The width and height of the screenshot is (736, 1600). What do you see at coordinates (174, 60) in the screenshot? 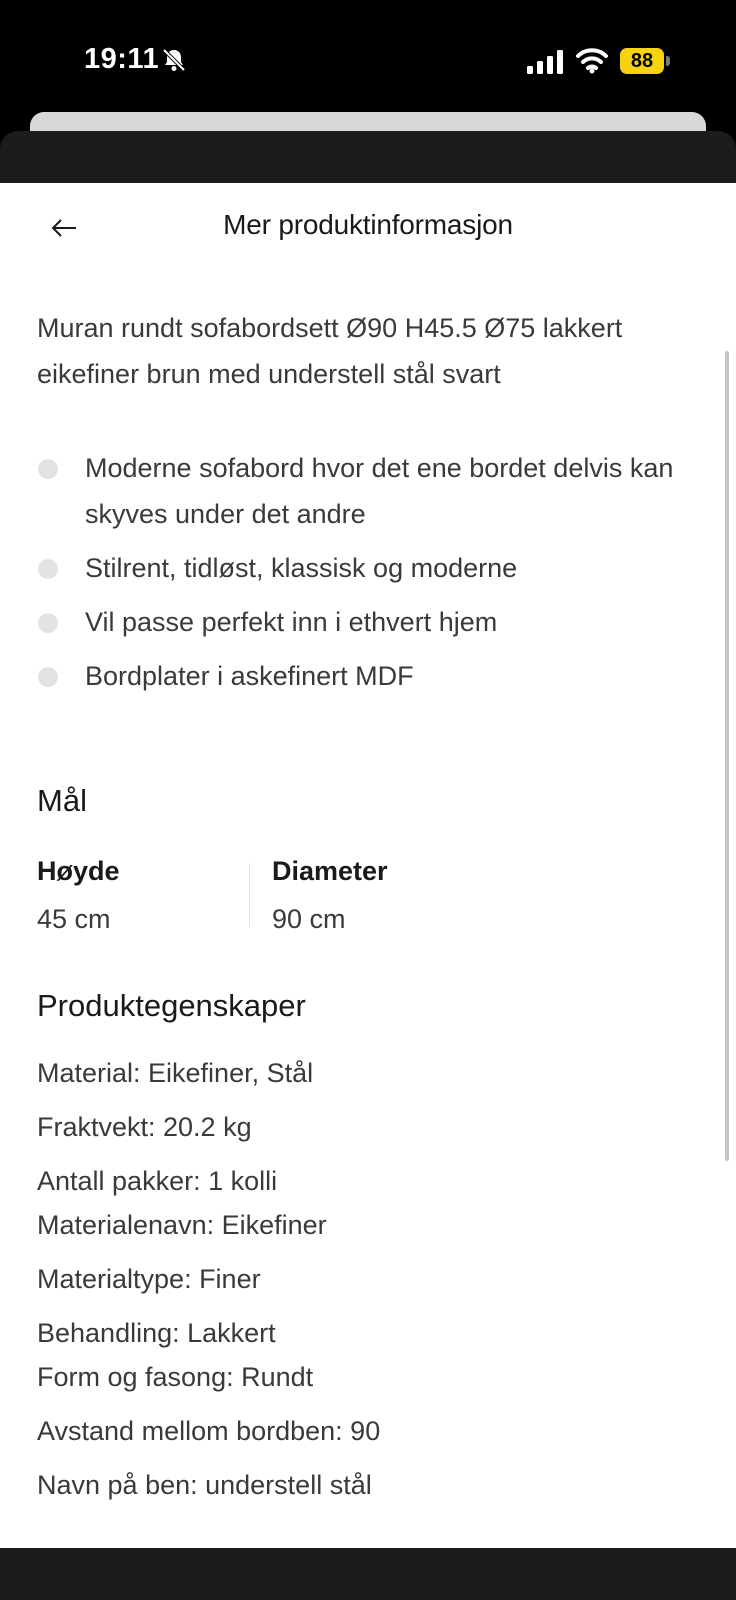
I see `bell-slash-icon` at bounding box center [174, 60].